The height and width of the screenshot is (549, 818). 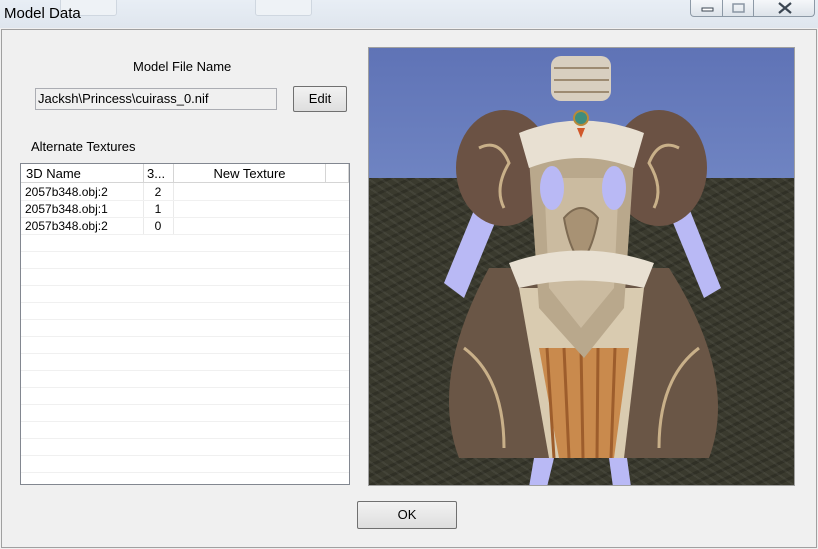 I want to click on table-row: 2057b348.obj:1 1, so click(x=185, y=209).